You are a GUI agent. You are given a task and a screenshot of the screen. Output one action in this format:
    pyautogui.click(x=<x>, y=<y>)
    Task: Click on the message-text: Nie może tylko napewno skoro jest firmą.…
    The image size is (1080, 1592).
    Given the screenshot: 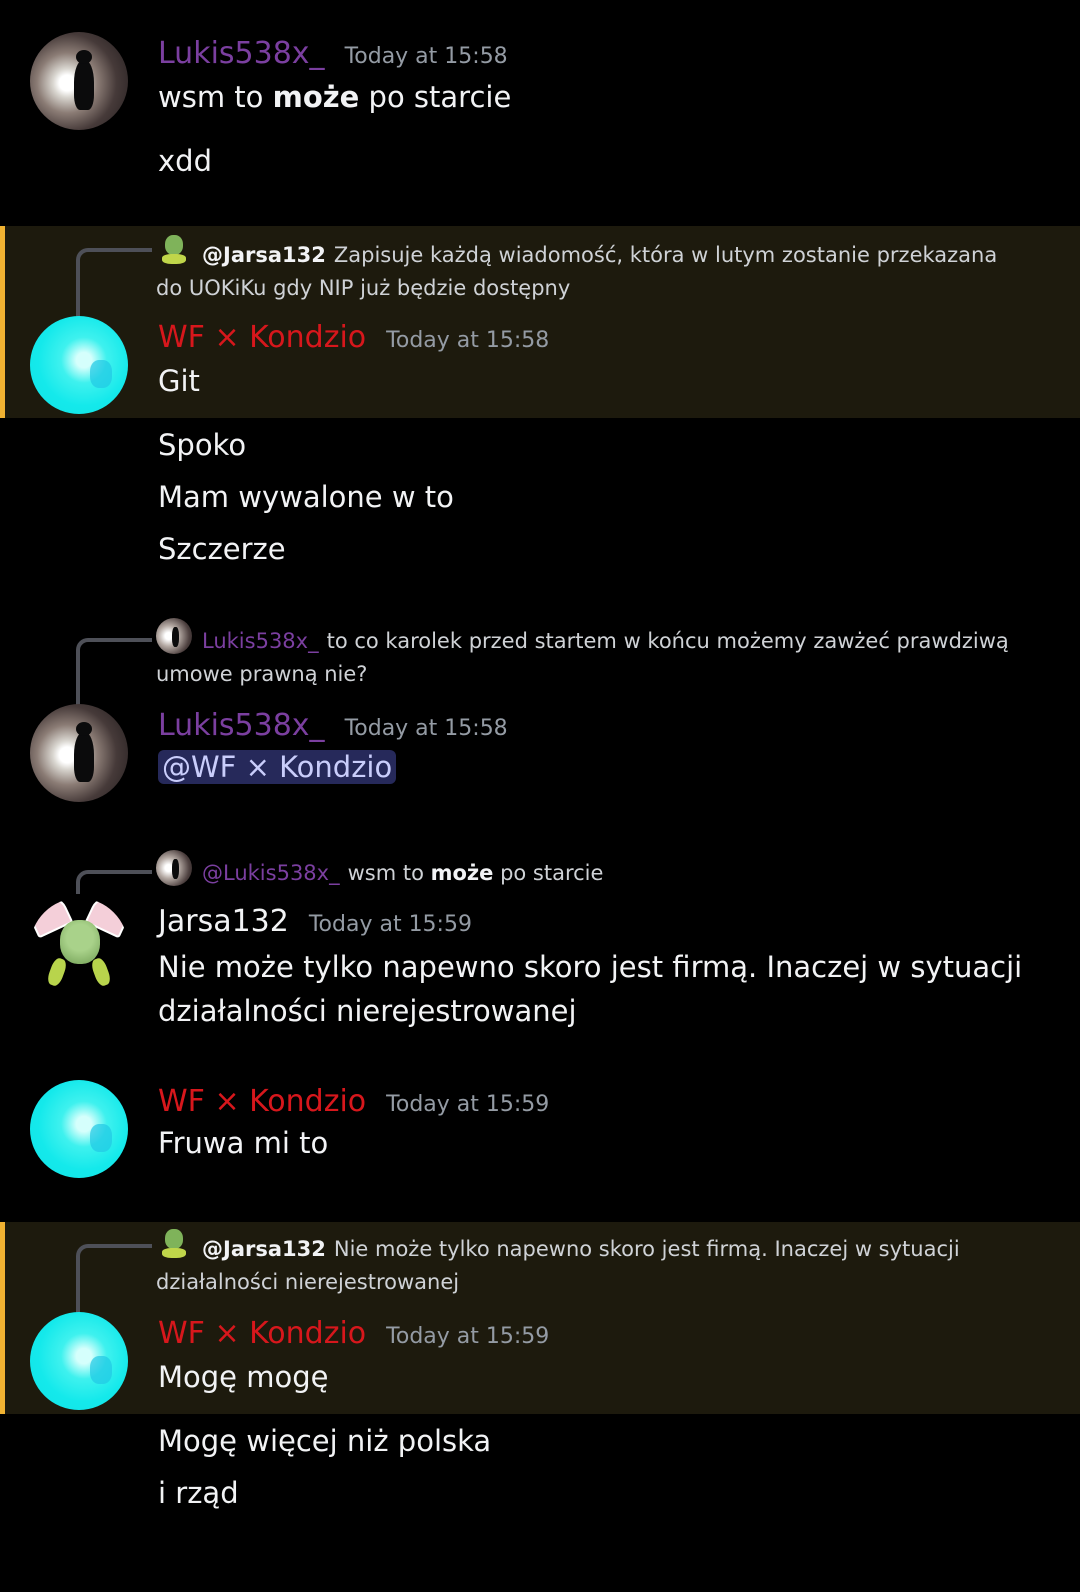 What is the action you would take?
    pyautogui.click(x=590, y=967)
    